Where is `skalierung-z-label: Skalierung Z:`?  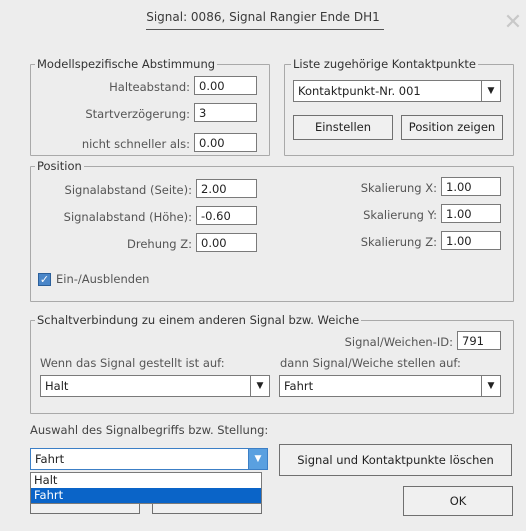 skalierung-z-label: Skalierung Z: is located at coordinates (398, 242).